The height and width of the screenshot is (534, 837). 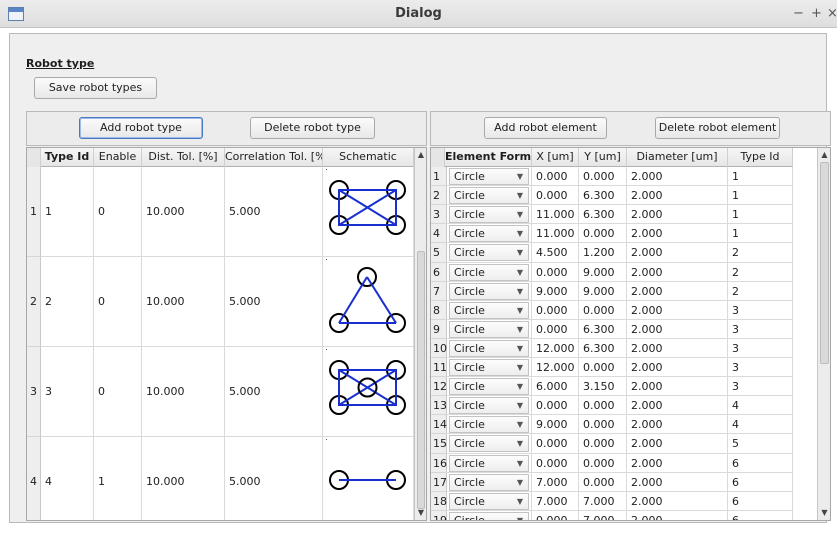 What do you see at coordinates (555, 386) in the screenshot?
I see `element-cell-x: 6.000` at bounding box center [555, 386].